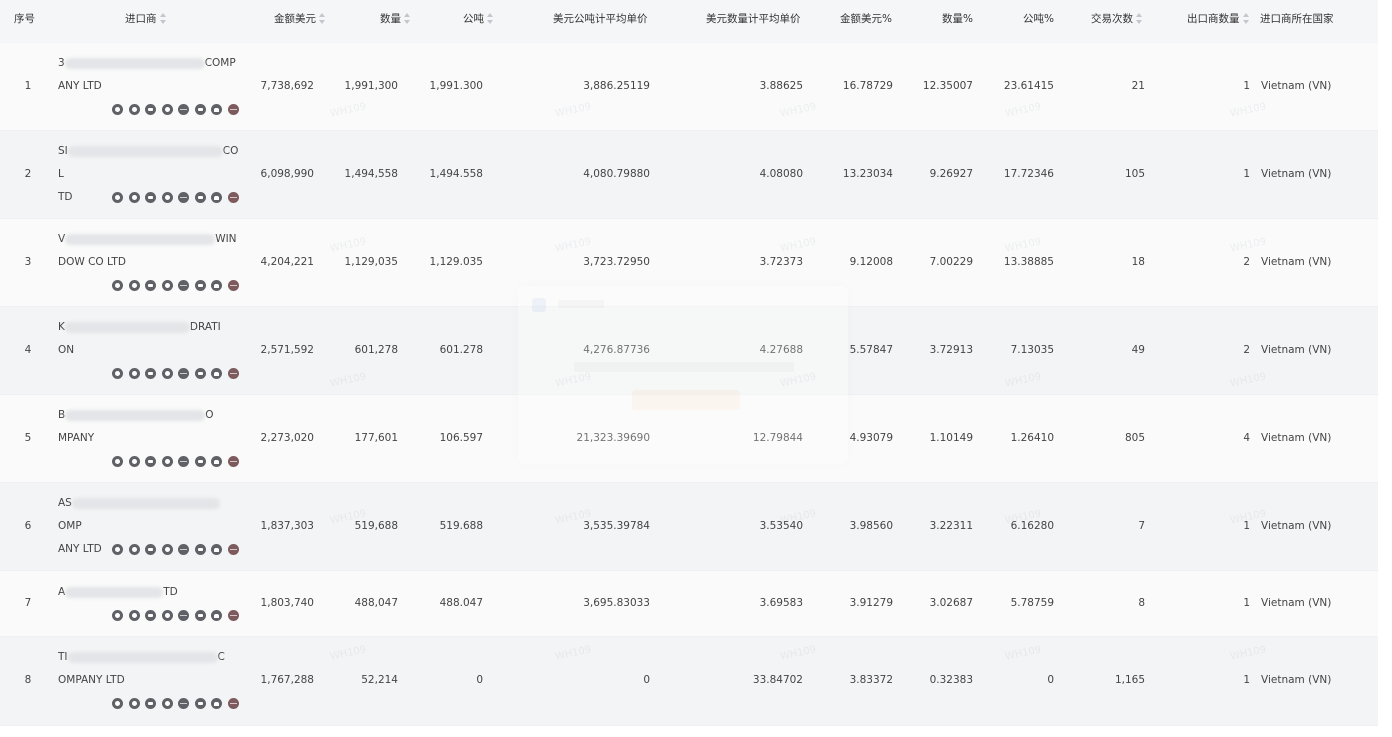  What do you see at coordinates (376, 438) in the screenshot?
I see `cell-quantity: 177,601` at bounding box center [376, 438].